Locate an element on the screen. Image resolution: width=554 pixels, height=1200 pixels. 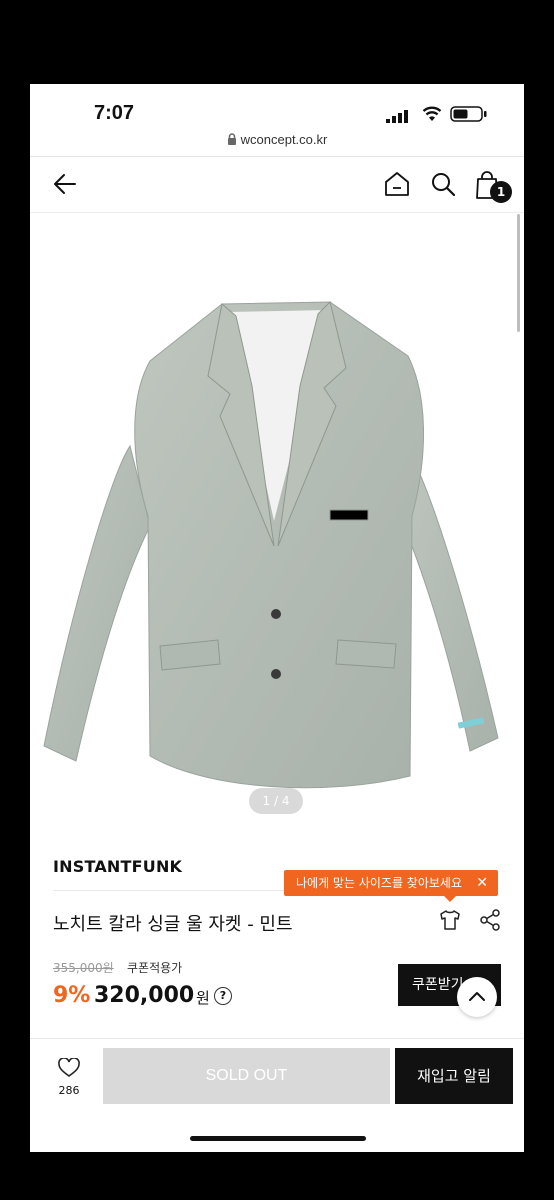
chevron-up-icon is located at coordinates (477, 996).